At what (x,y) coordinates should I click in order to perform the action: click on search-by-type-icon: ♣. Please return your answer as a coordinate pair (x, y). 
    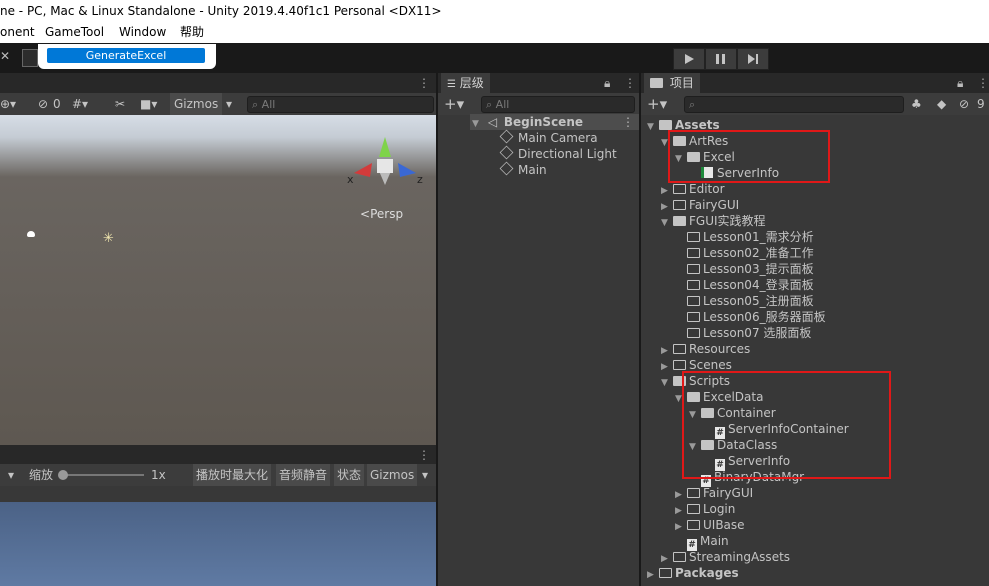
    Looking at the image, I should click on (916, 104).